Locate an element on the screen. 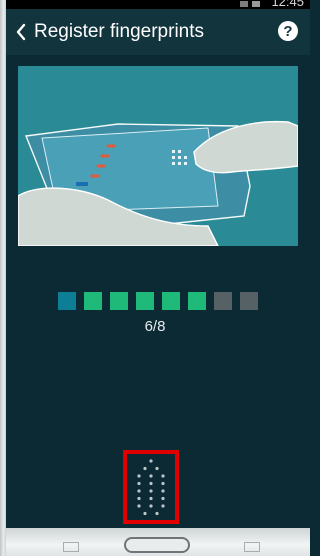 The width and height of the screenshot is (320, 556). chevron-left-icon is located at coordinates (21, 32).